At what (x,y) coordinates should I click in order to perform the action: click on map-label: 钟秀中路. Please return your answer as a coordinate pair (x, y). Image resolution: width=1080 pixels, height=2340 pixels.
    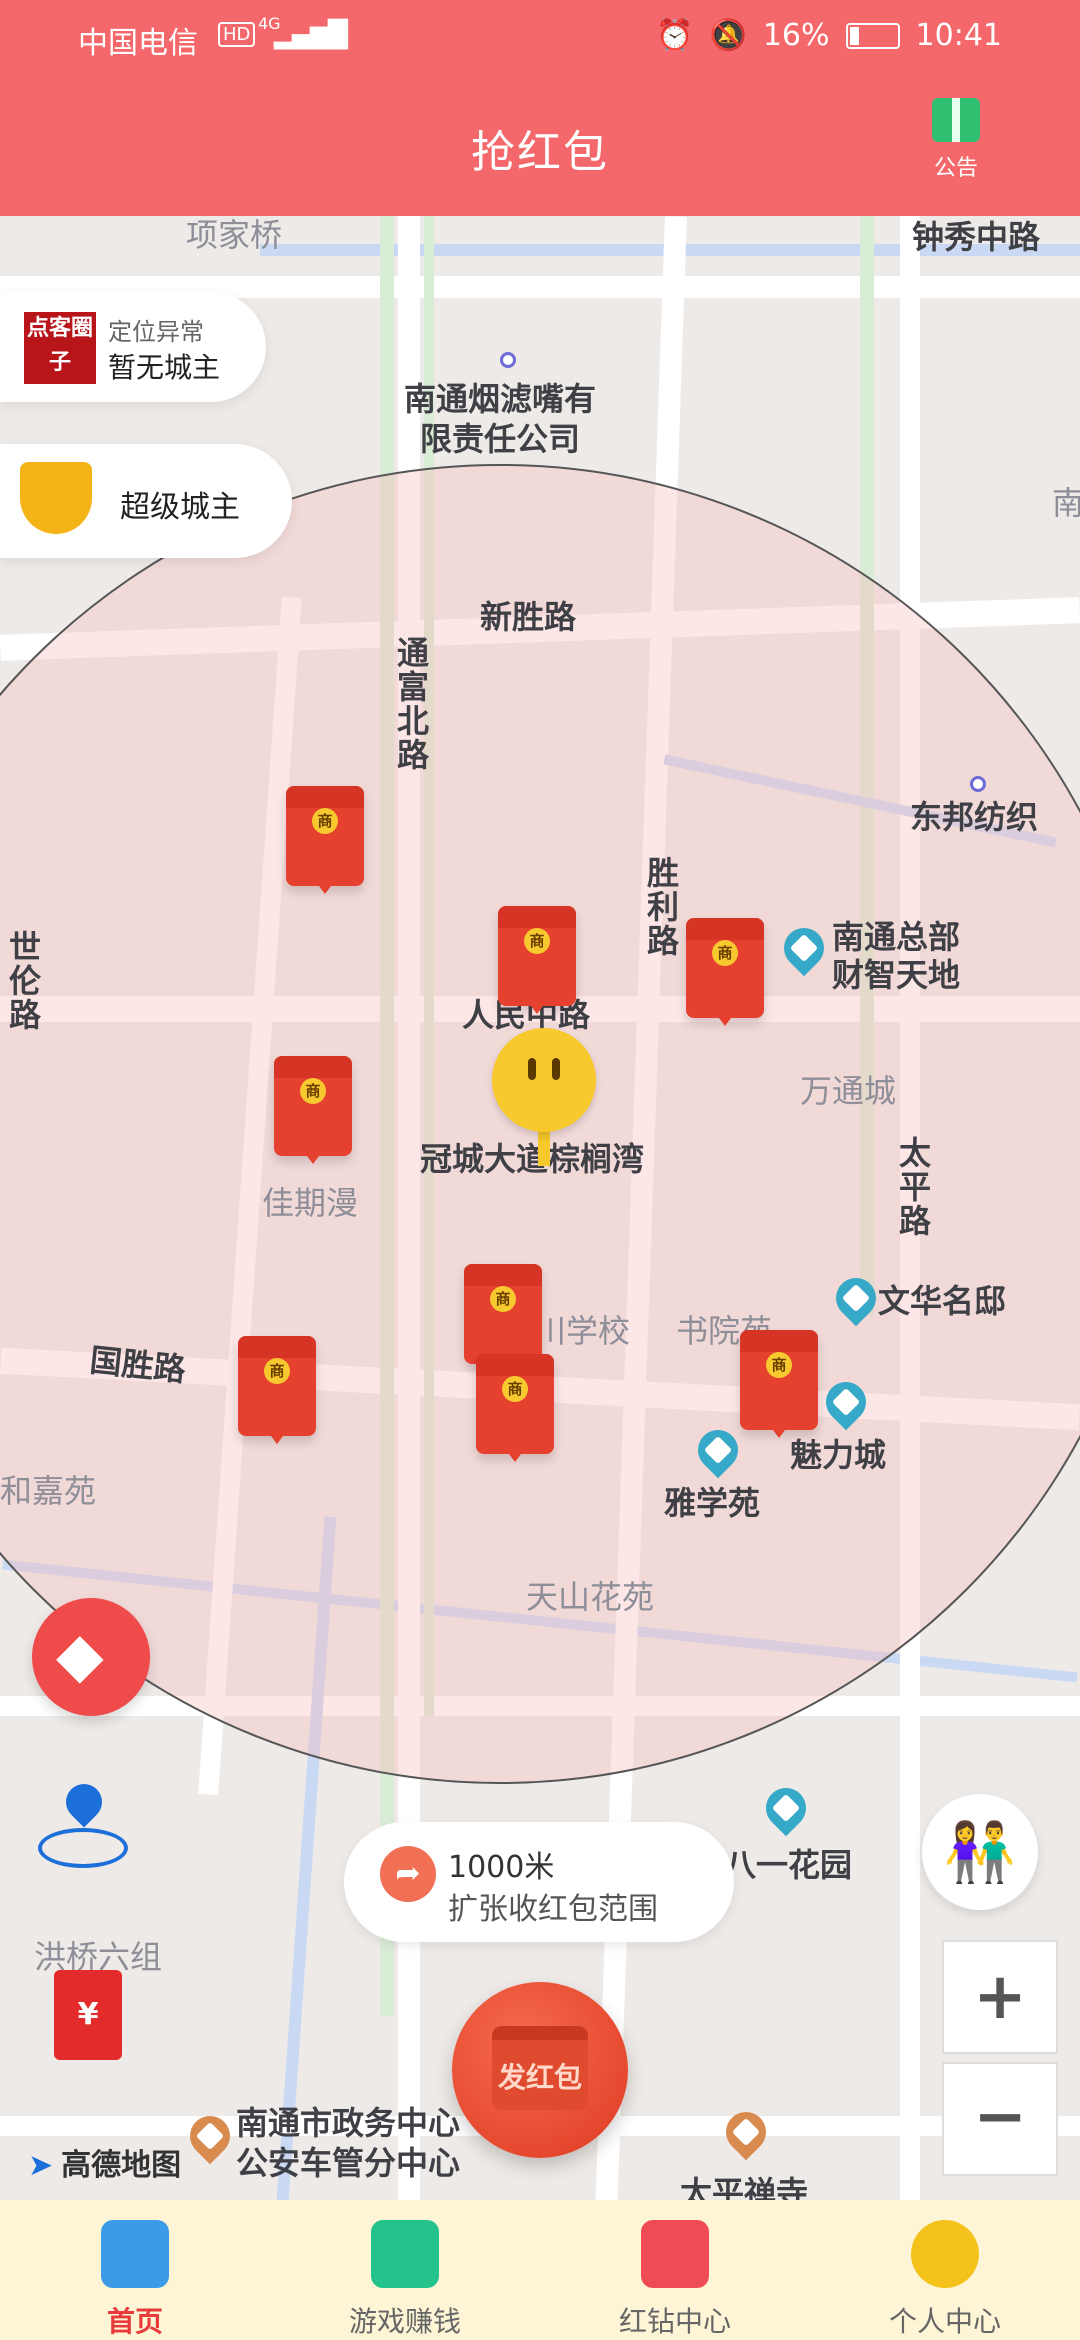
    Looking at the image, I should click on (976, 237).